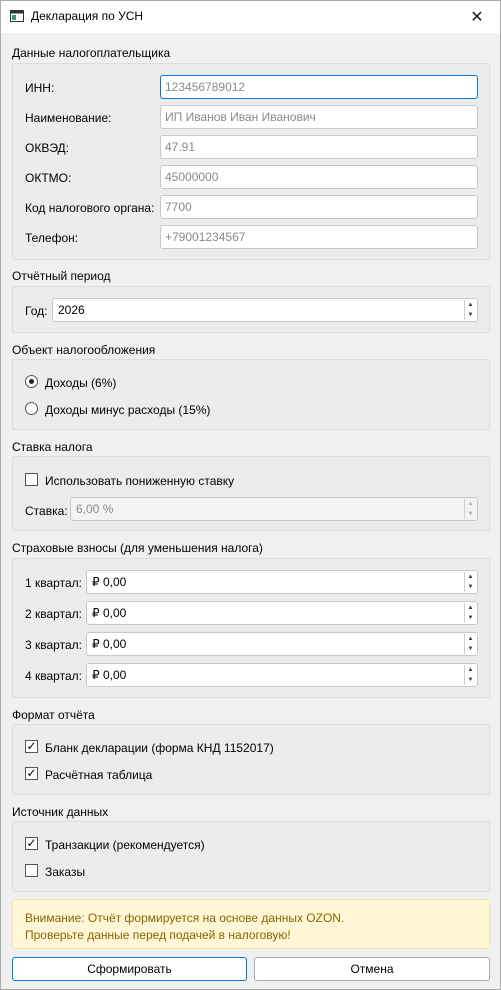 This screenshot has height=990, width=501. Describe the element at coordinates (251, 856) in the screenshot. I see `data-source-group: ✓ Транзакции (рекомендуется) Заказы` at that location.